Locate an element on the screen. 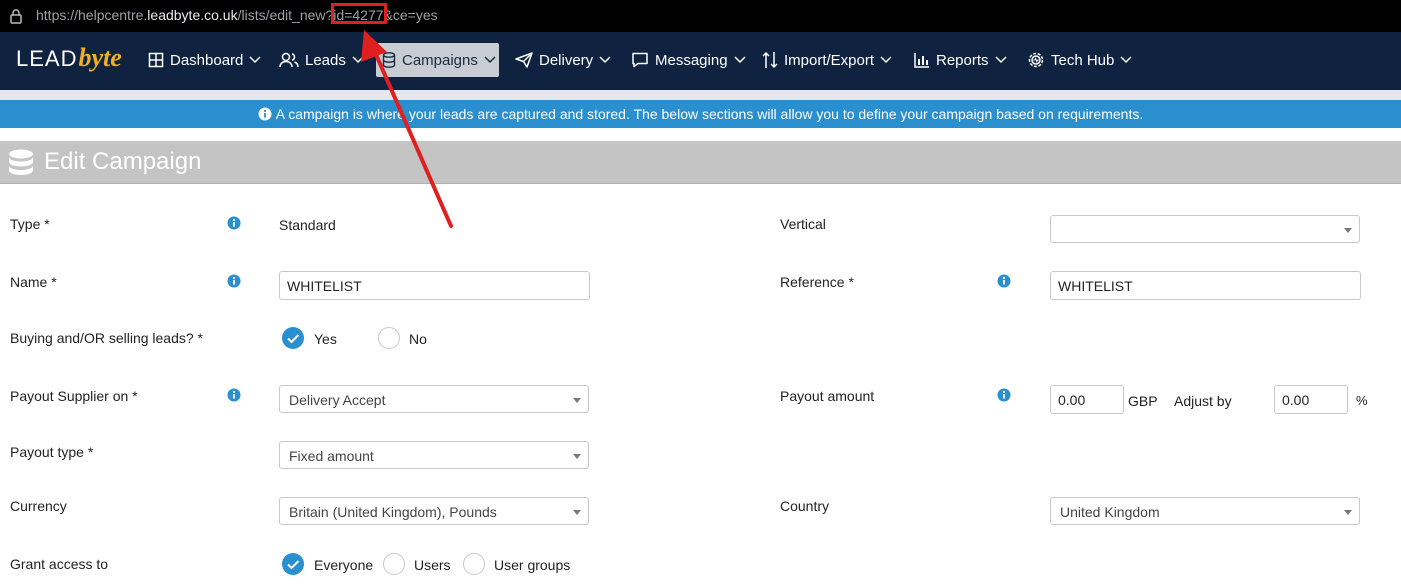 This screenshot has height=588, width=1401. grant-everyone-radio is located at coordinates (293, 564).